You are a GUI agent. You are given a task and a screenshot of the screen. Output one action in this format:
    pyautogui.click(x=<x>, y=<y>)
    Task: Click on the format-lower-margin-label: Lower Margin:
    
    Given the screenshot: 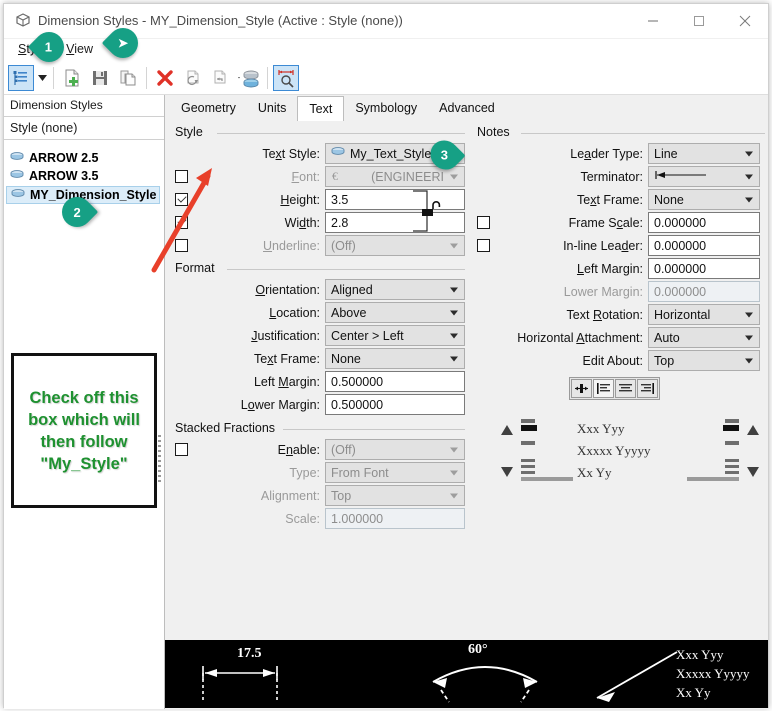 What is the action you would take?
    pyautogui.click(x=280, y=404)
    